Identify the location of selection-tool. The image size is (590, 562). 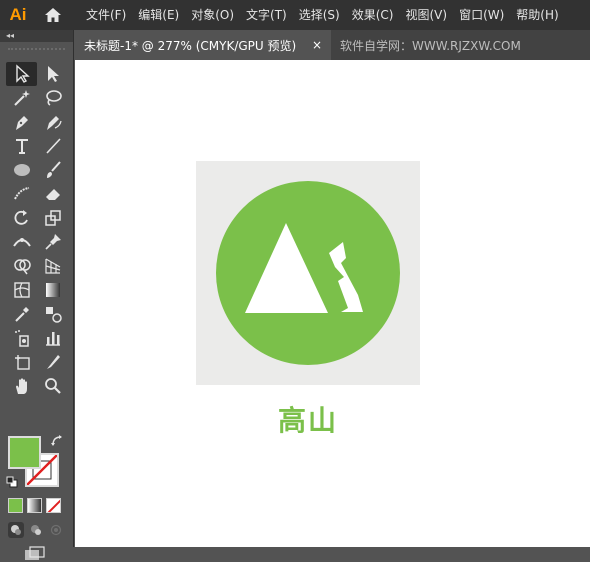
(21, 74).